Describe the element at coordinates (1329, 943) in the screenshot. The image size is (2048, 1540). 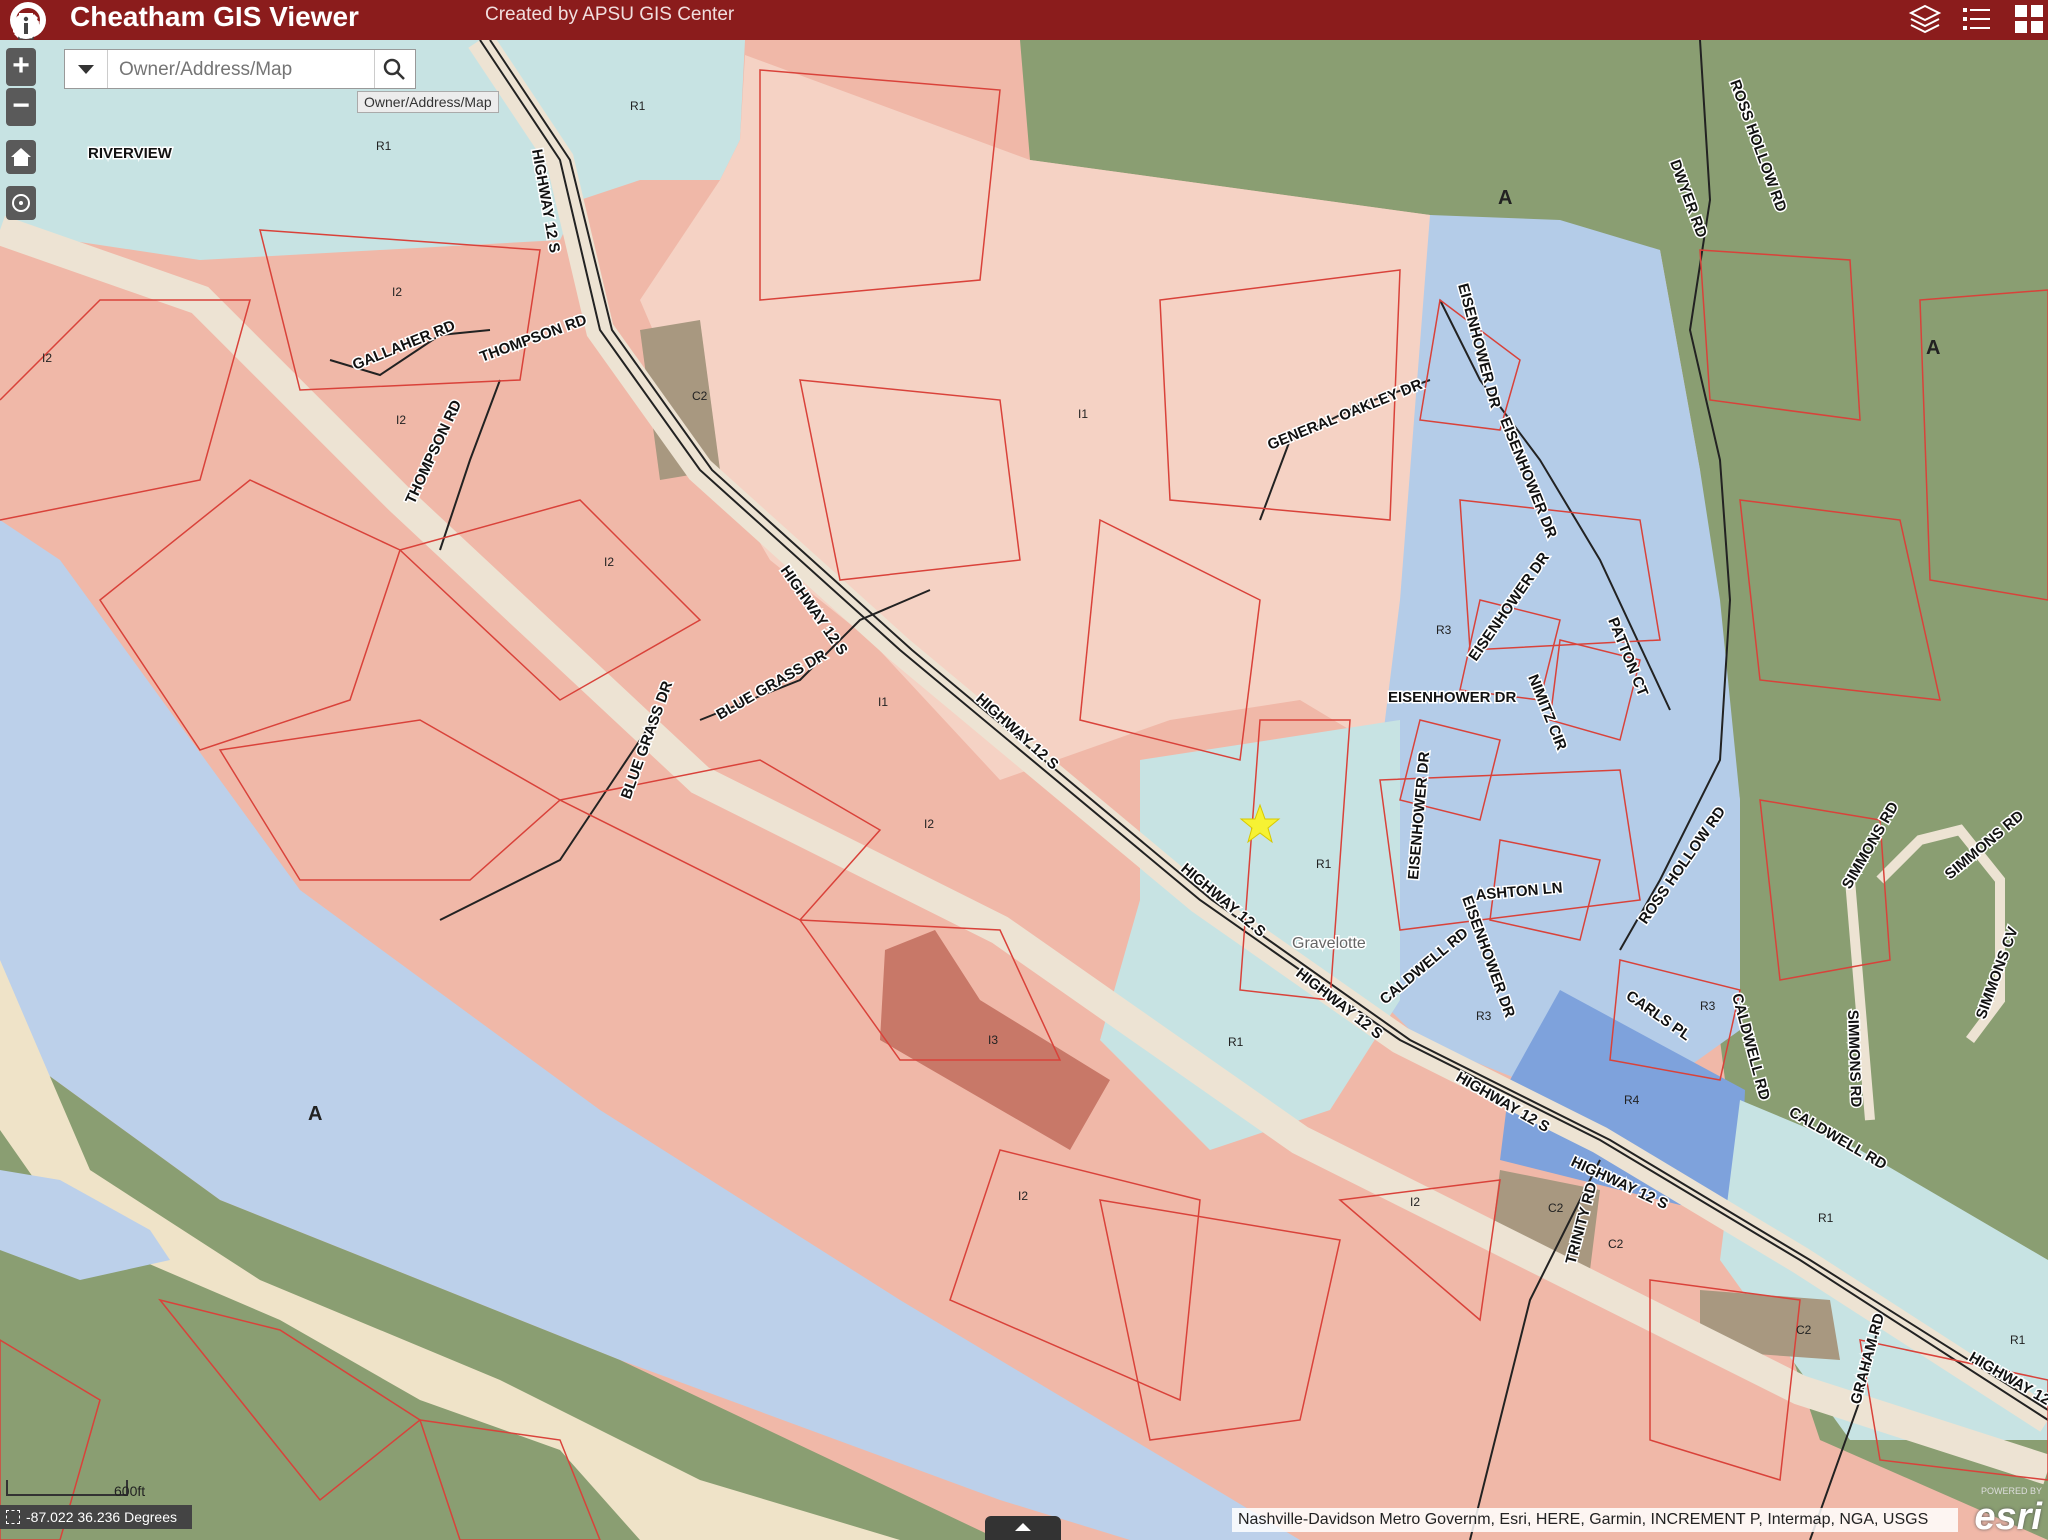
I see `place-label: Gravelotte` at that location.